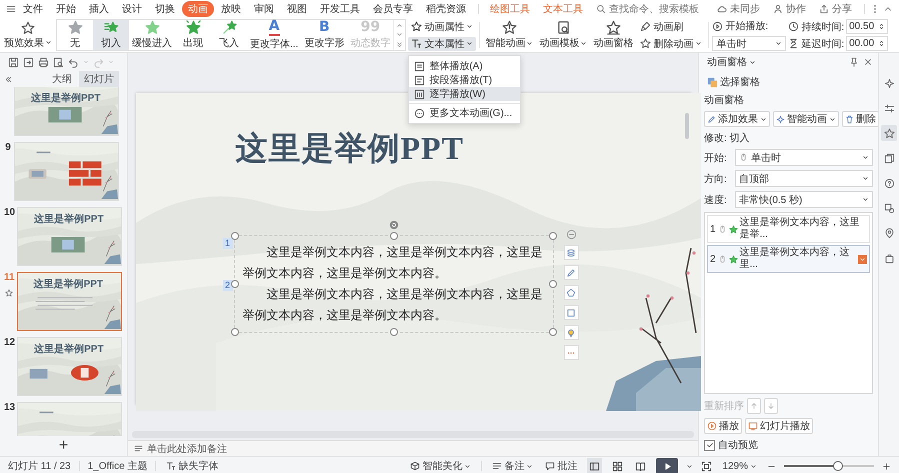  I want to click on effect-button: B 更改字形, so click(324, 35).